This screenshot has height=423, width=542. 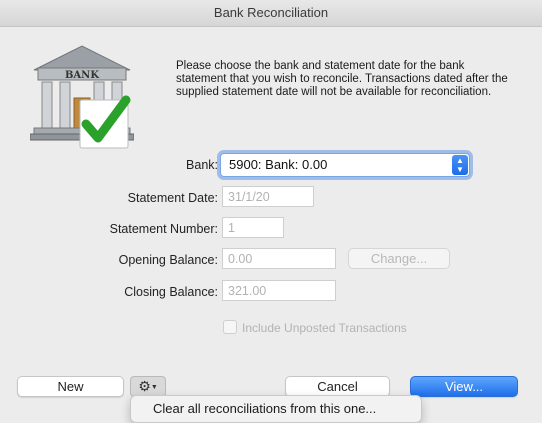 I want to click on caret-down-icon: ▼, so click(x=154, y=387).